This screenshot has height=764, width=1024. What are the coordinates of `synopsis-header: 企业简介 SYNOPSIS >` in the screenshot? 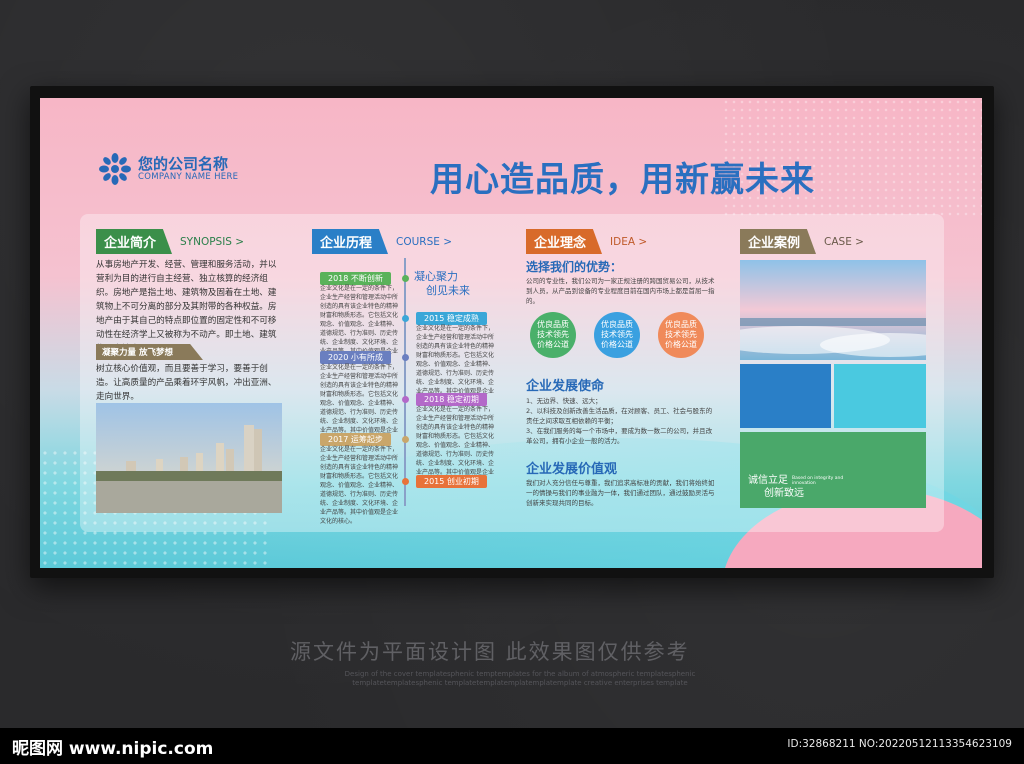 It's located at (170, 241).